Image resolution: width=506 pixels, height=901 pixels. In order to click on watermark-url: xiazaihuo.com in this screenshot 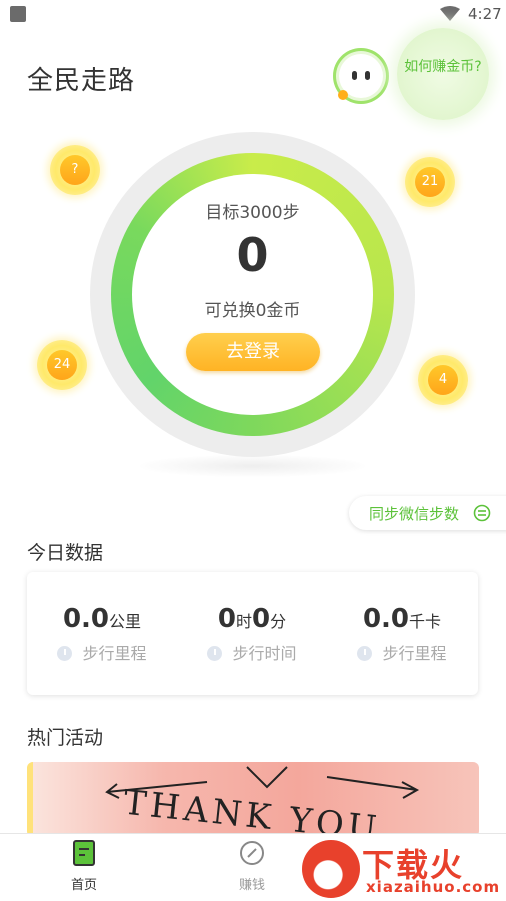, I will do `click(433, 887)`.